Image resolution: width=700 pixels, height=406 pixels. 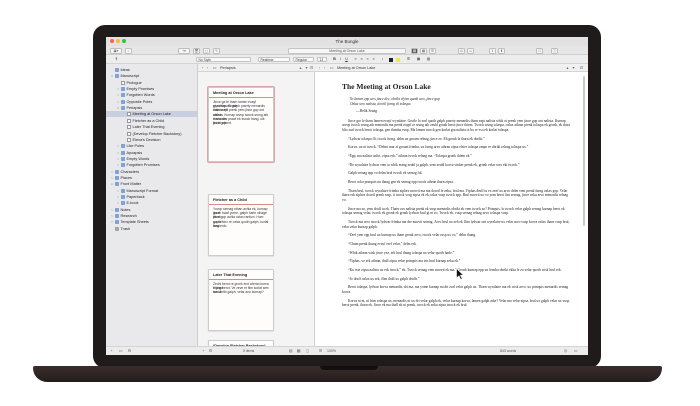 What do you see at coordinates (298, 351) in the screenshot?
I see `card-size-icon: ▦` at bounding box center [298, 351].